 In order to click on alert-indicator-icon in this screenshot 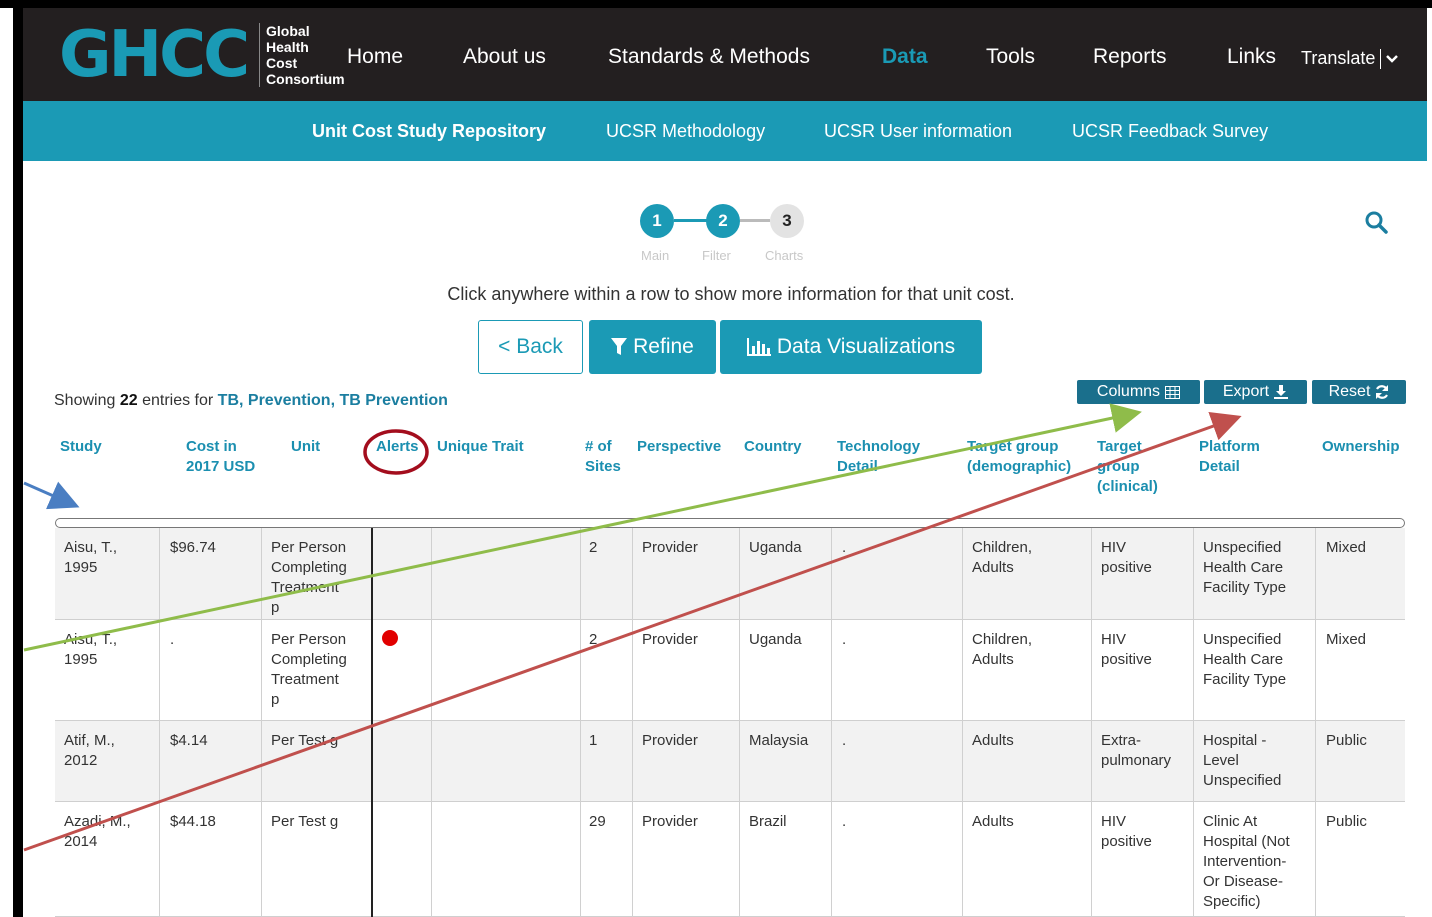, I will do `click(390, 638)`.